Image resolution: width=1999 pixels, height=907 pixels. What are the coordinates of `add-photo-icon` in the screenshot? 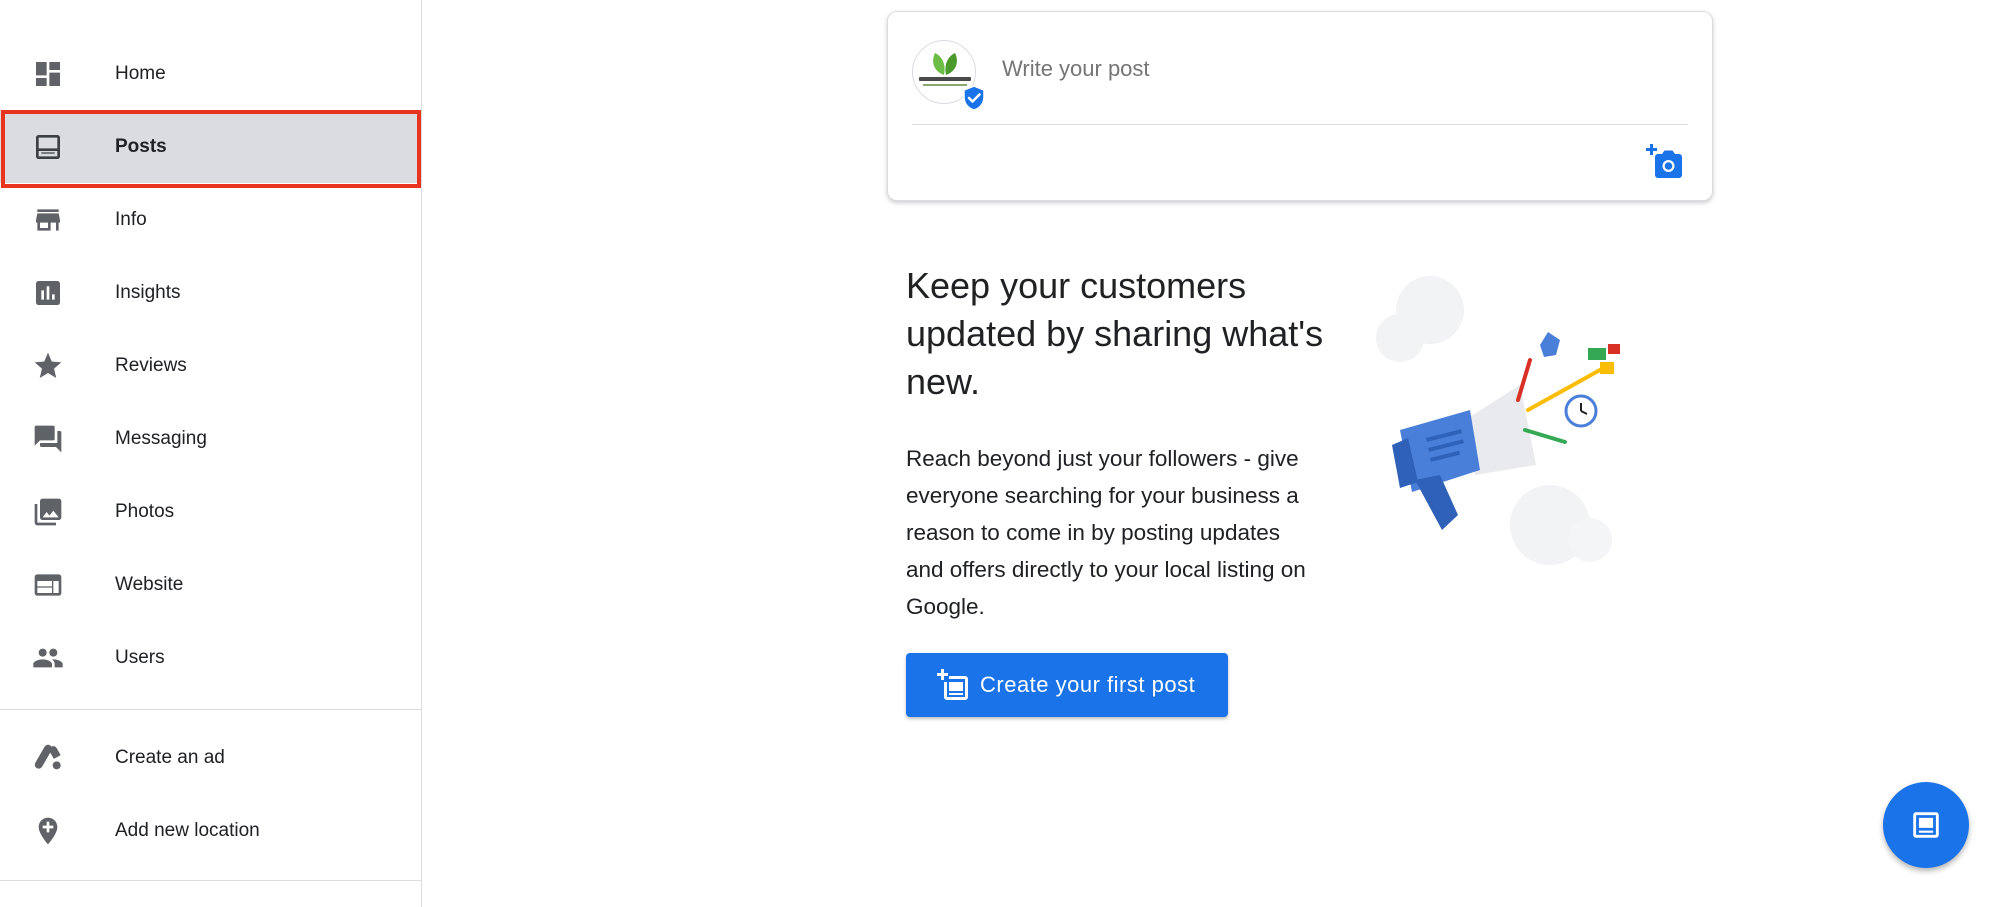 It's located at (1664, 162).